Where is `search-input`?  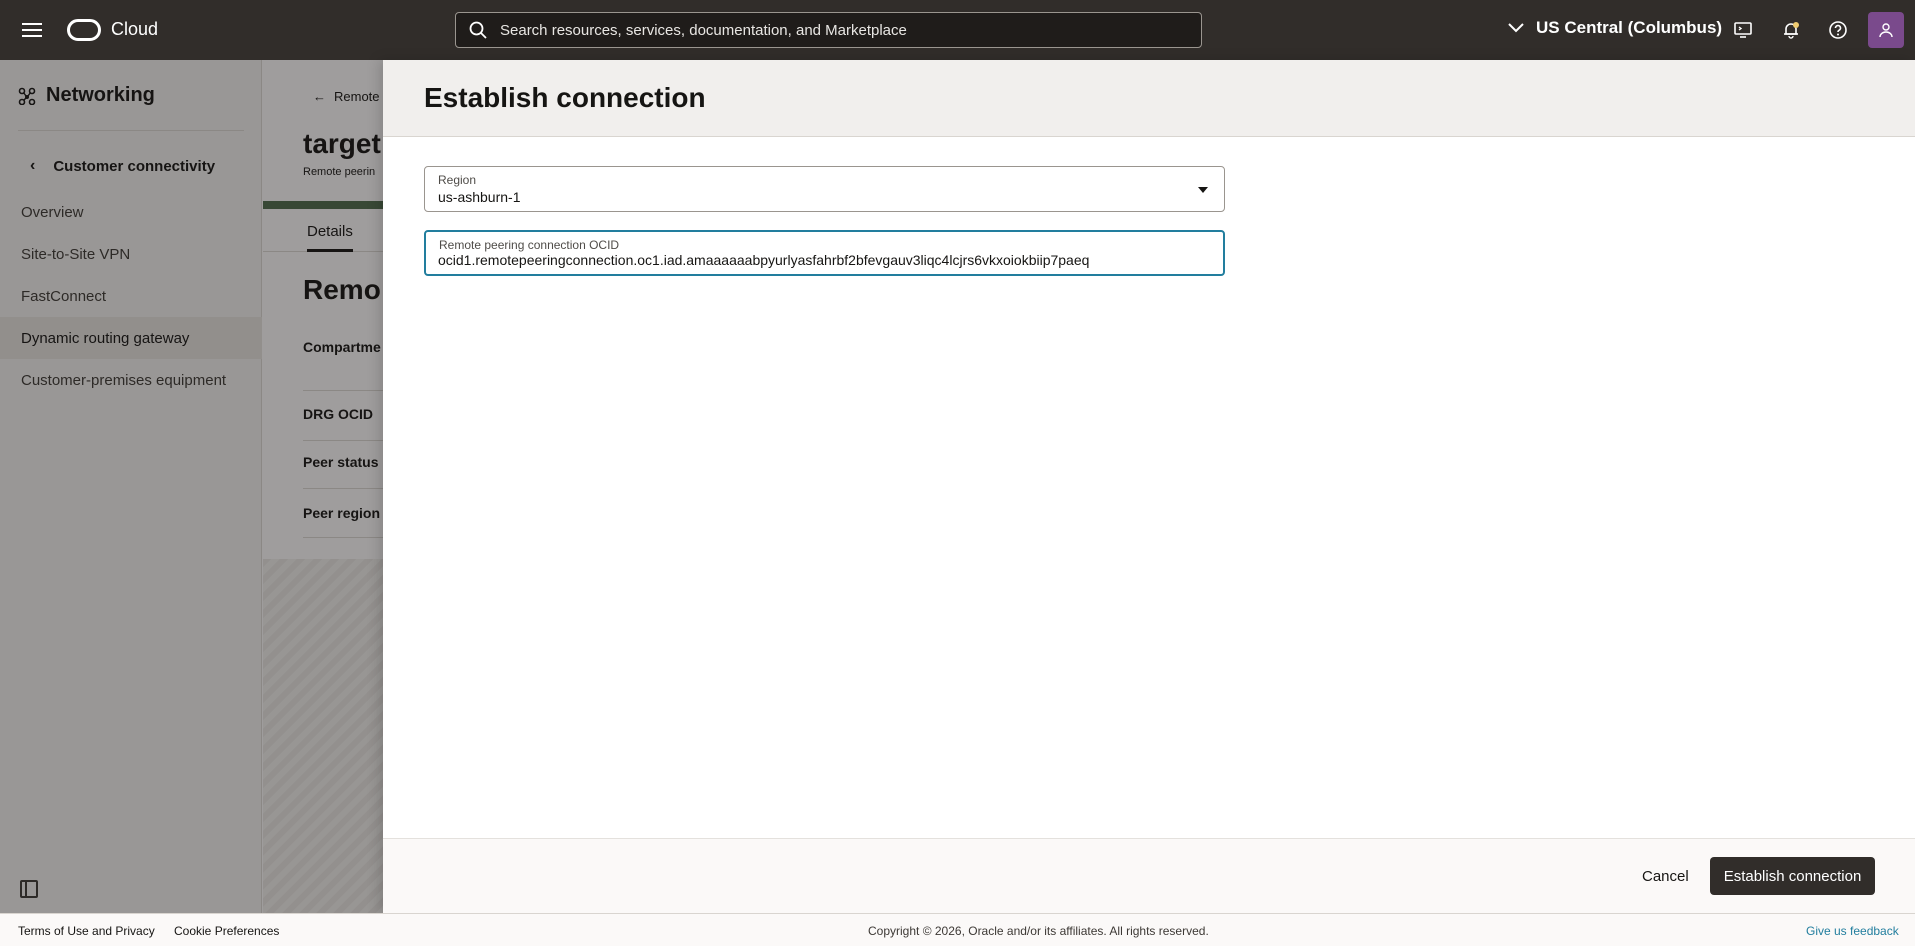
search-input is located at coordinates (830, 30).